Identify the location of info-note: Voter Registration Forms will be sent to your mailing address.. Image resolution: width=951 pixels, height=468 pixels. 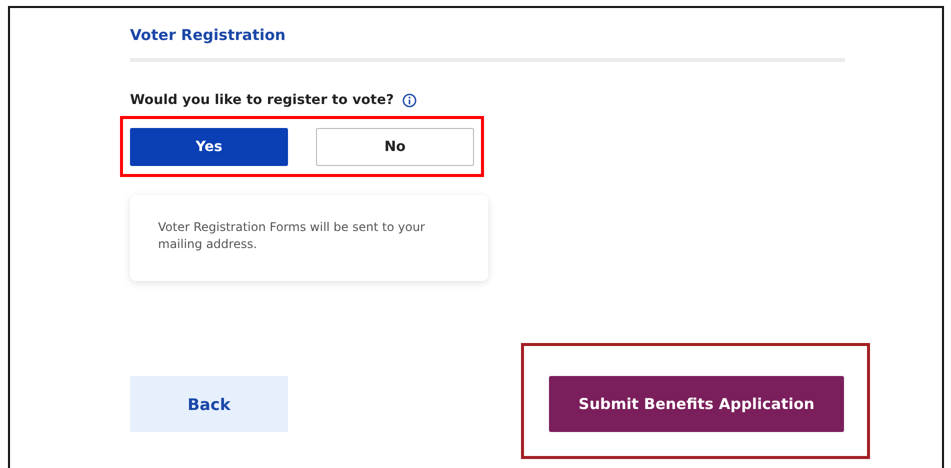
(309, 238).